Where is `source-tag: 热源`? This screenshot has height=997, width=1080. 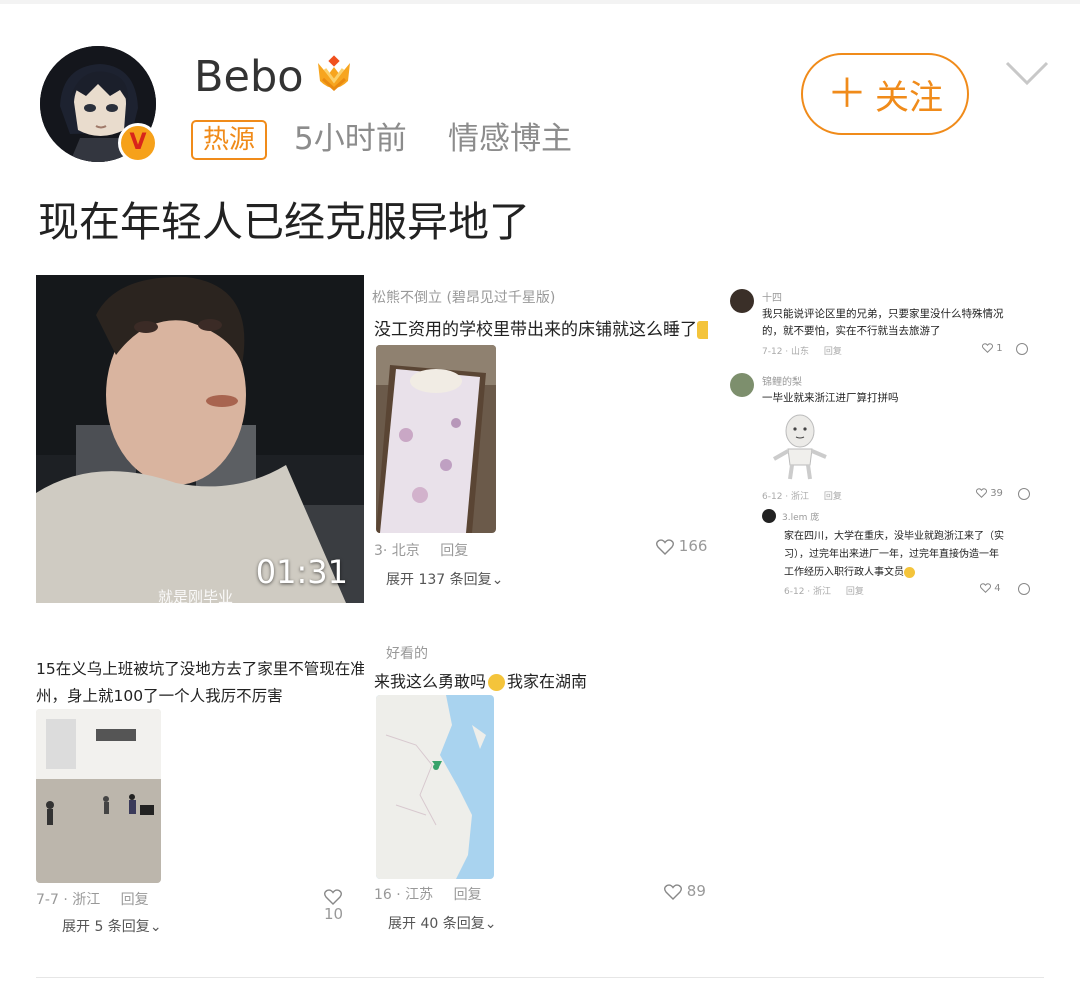 source-tag: 热源 is located at coordinates (229, 140).